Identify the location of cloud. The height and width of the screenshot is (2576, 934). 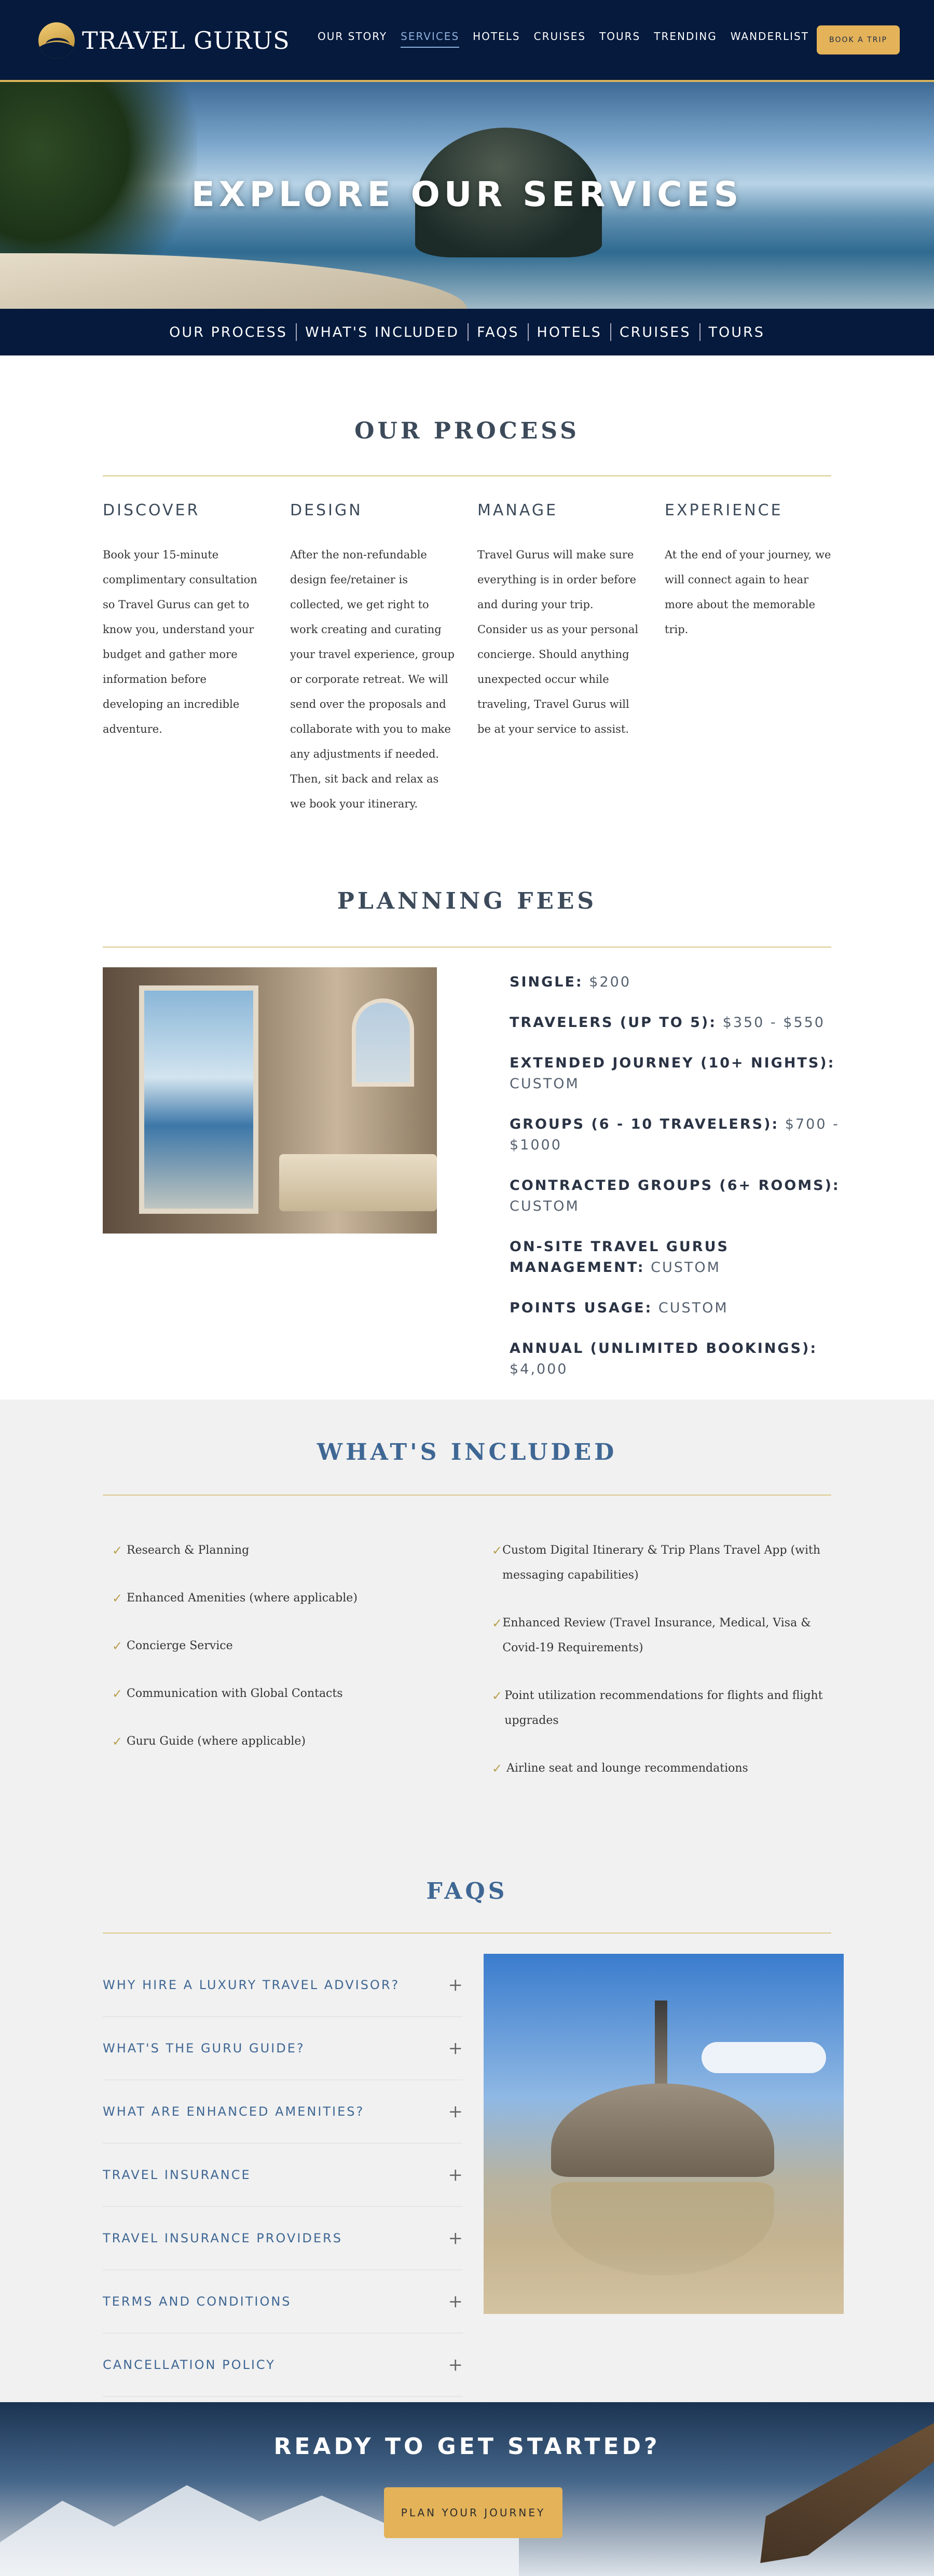
(764, 2057).